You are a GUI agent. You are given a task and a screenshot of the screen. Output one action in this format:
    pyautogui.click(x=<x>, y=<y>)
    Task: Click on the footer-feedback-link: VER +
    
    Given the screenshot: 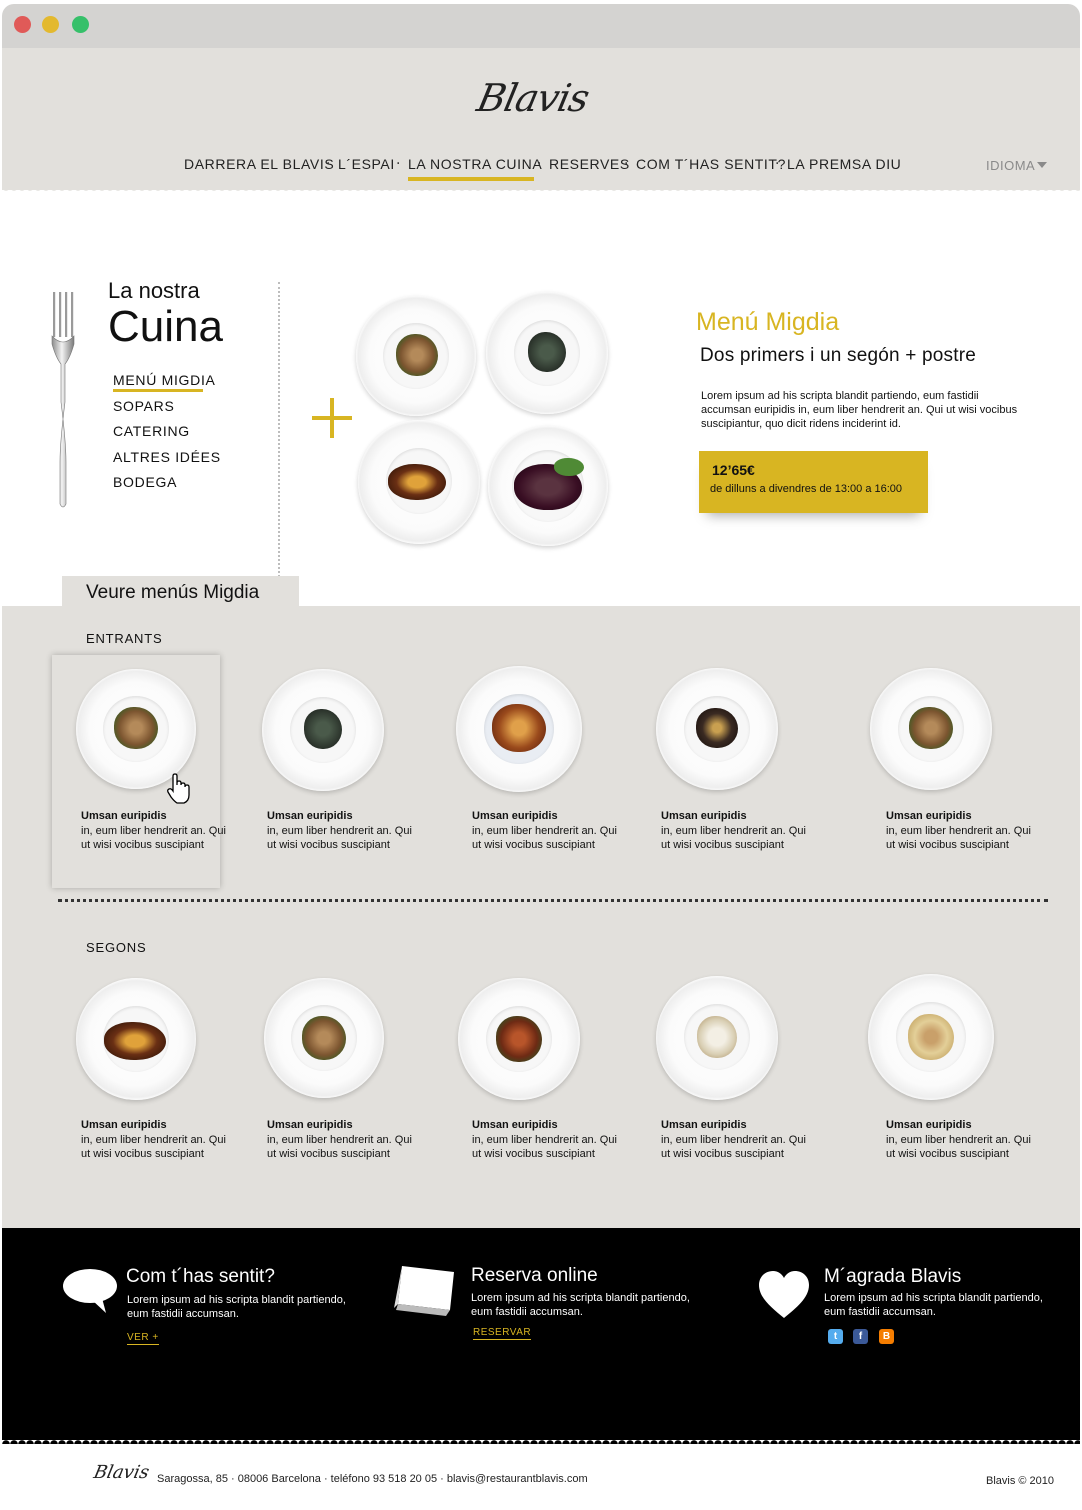 What is the action you would take?
    pyautogui.click(x=143, y=1338)
    